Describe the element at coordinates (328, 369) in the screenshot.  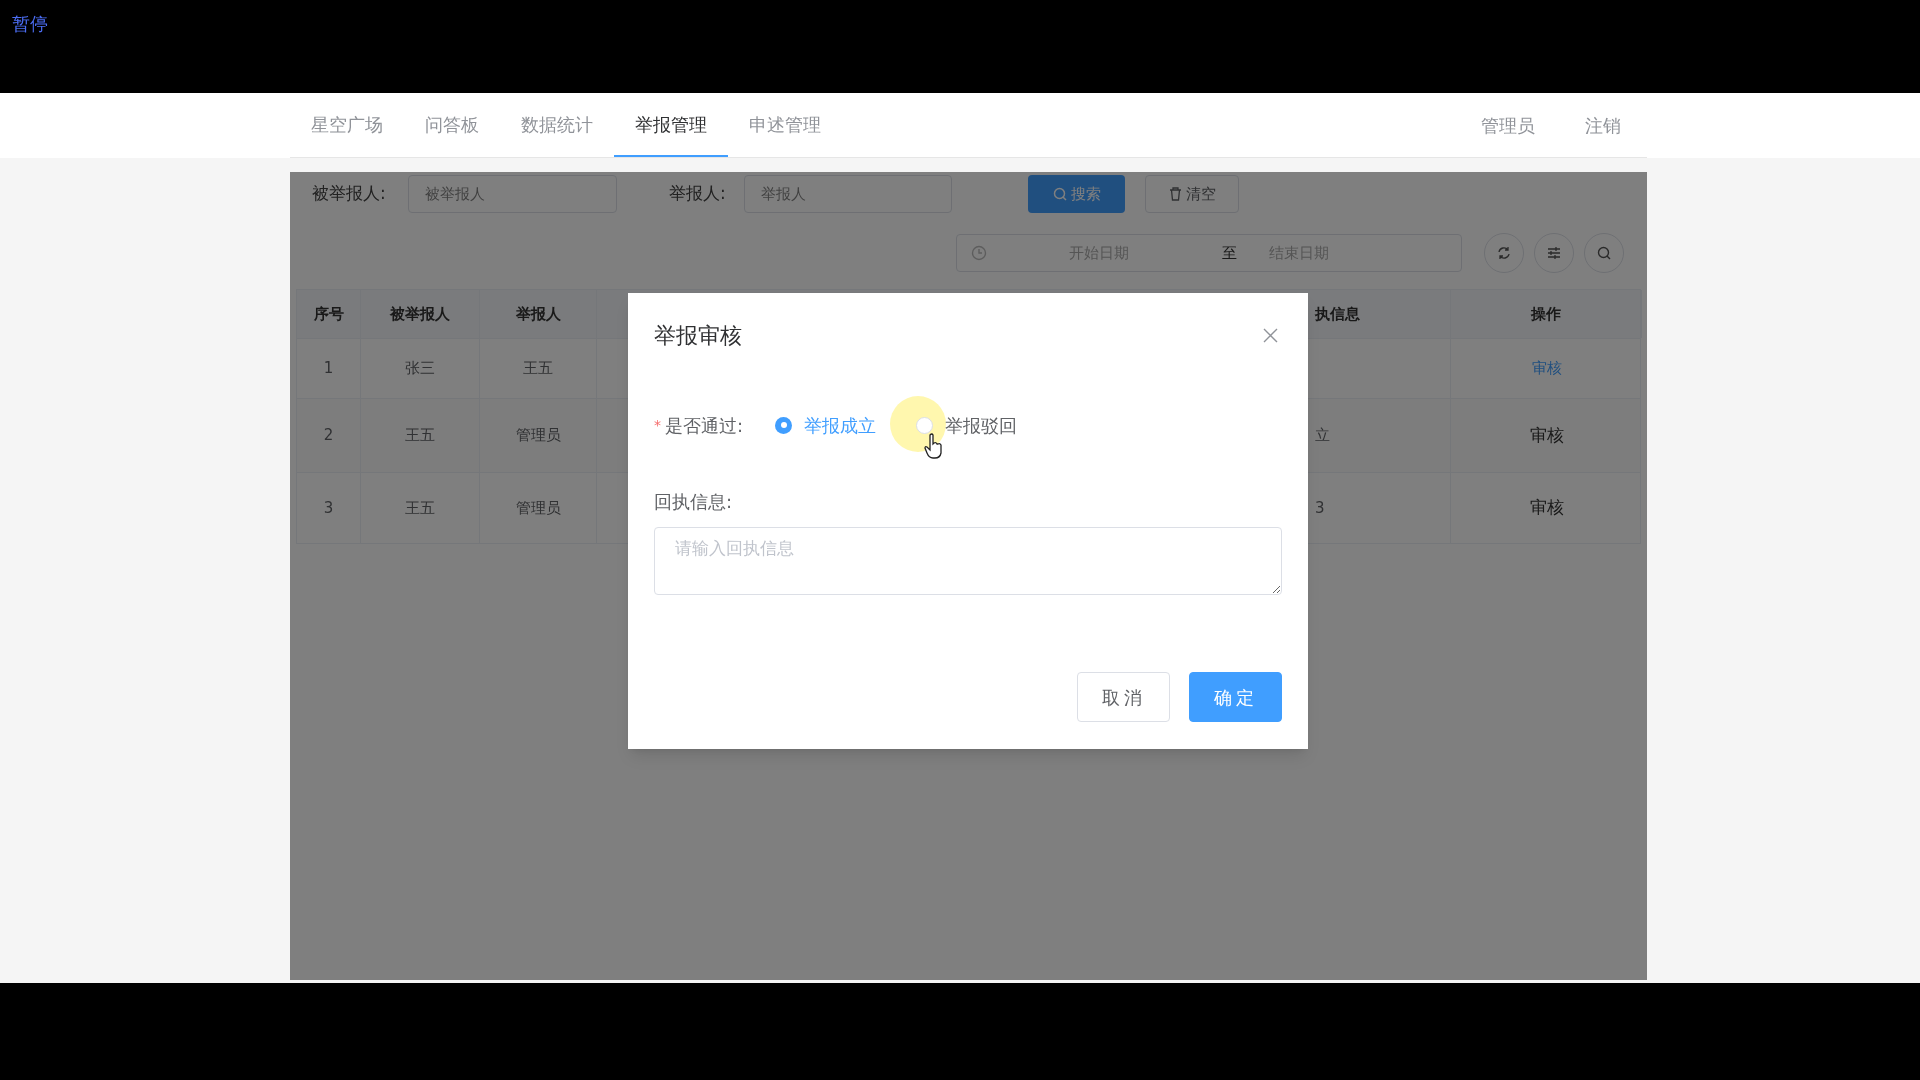
I see `table-cell-text: 1` at that location.